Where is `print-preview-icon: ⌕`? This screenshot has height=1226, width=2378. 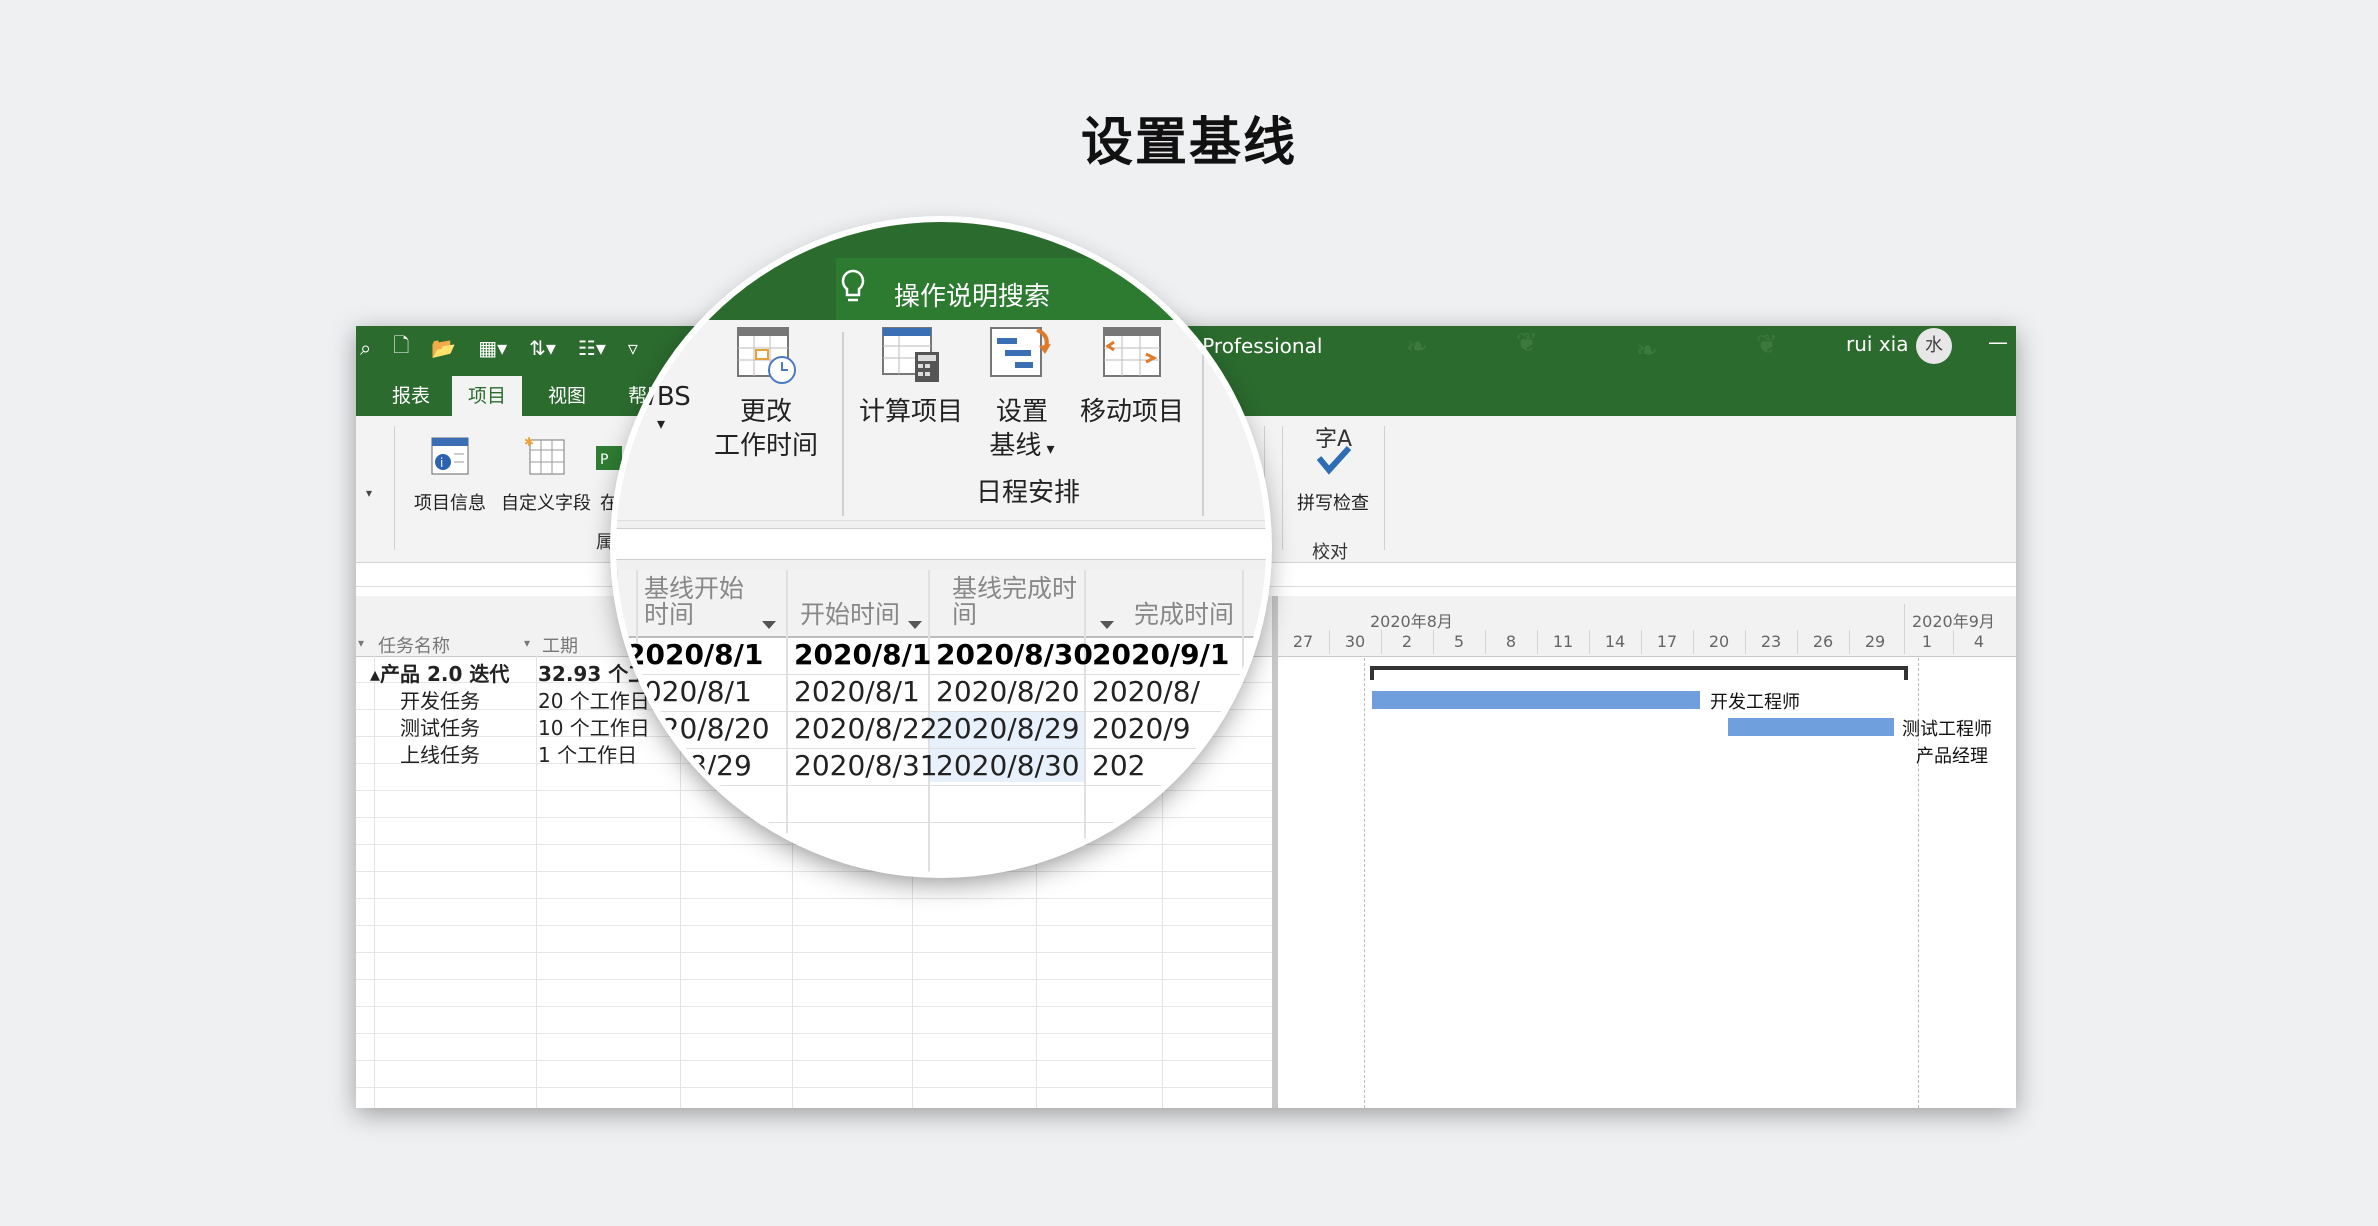 print-preview-icon: ⌕ is located at coordinates (365, 348).